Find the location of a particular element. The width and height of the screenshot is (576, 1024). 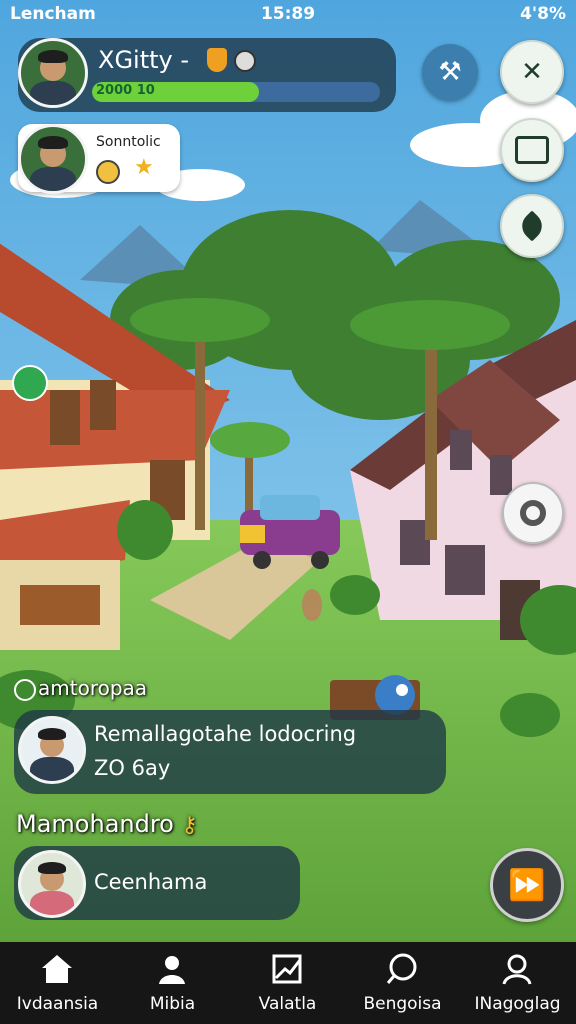

clock: 15:89 is located at coordinates (288, 14).